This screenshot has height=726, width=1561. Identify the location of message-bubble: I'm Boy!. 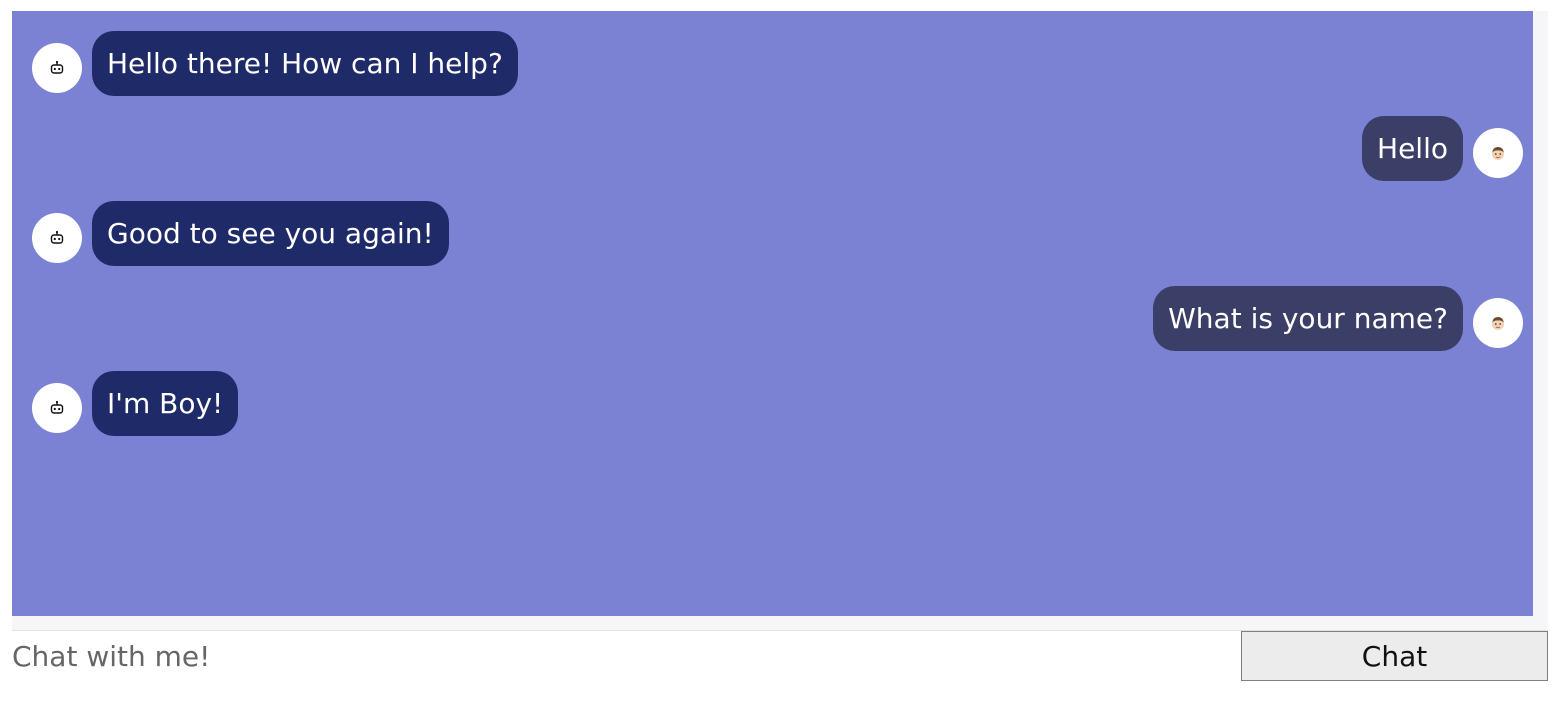
(165, 403).